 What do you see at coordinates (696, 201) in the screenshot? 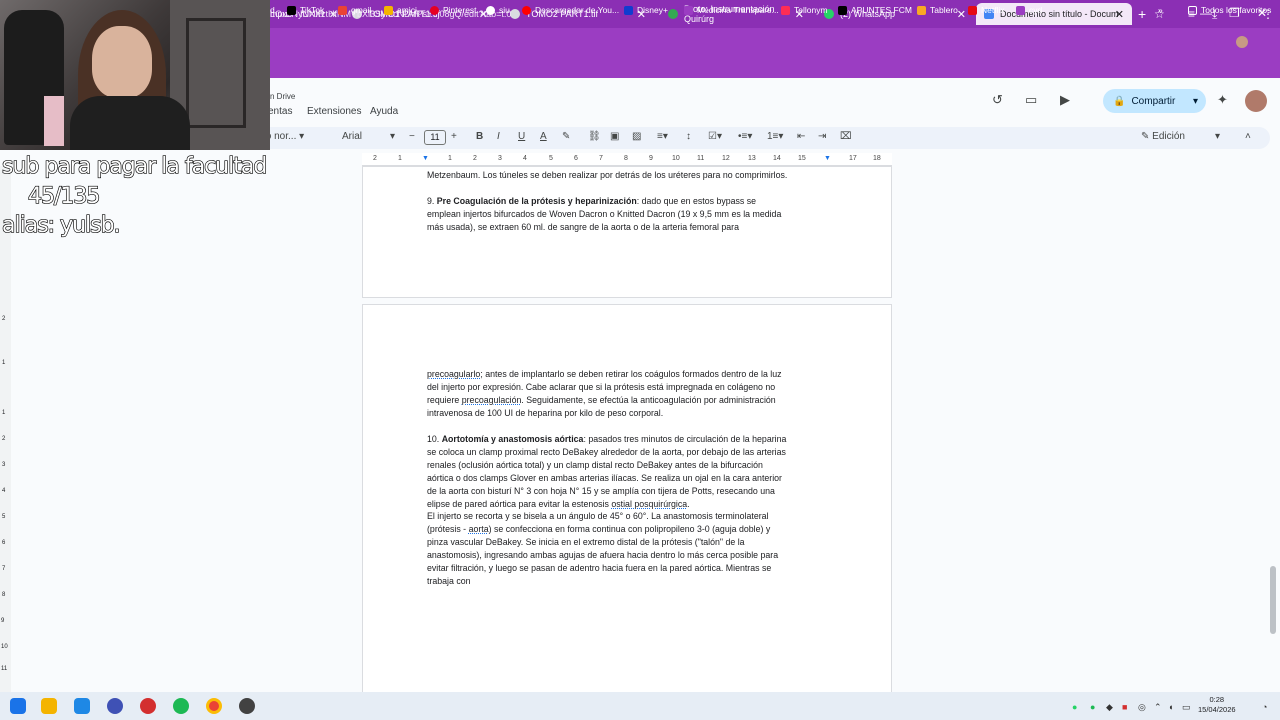
I see `doc-text: : dado que en estos bypass se` at bounding box center [696, 201].